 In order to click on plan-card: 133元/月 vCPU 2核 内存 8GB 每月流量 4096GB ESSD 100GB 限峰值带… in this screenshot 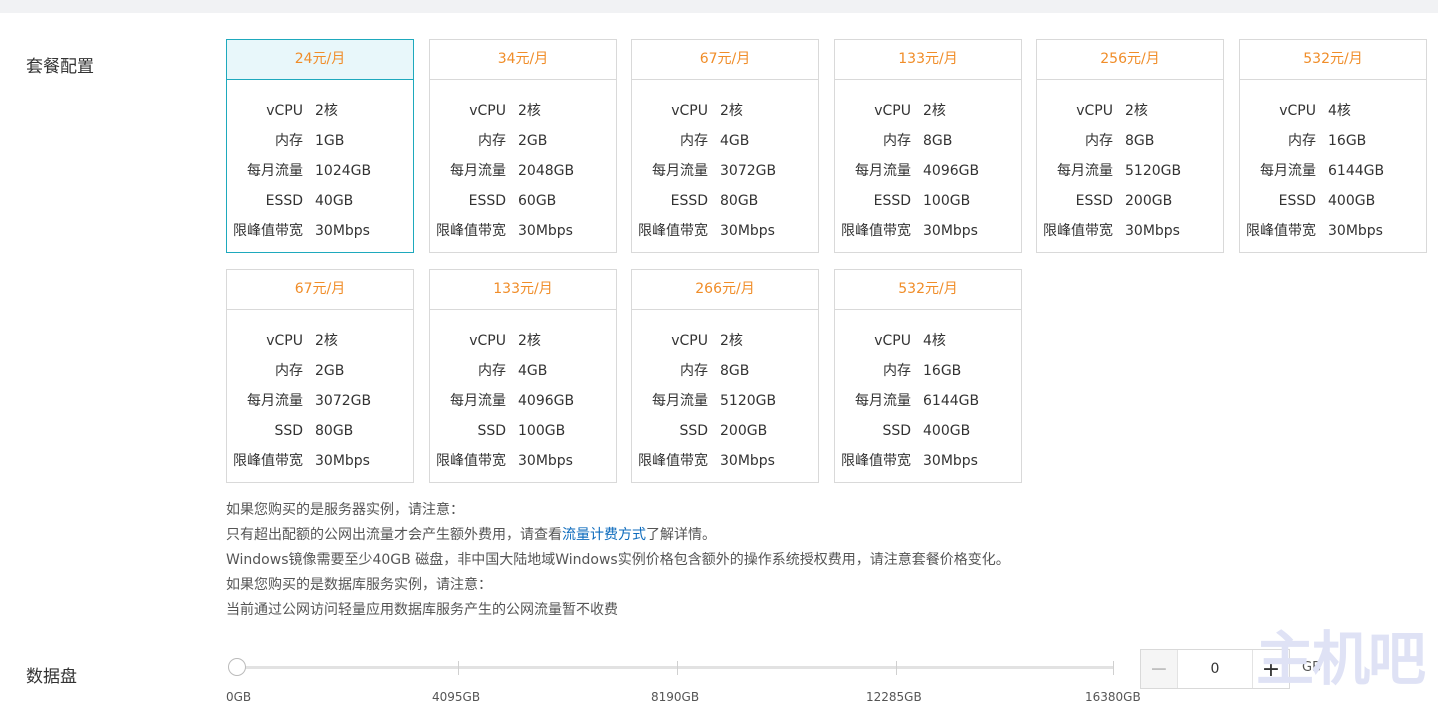, I will do `click(928, 146)`.